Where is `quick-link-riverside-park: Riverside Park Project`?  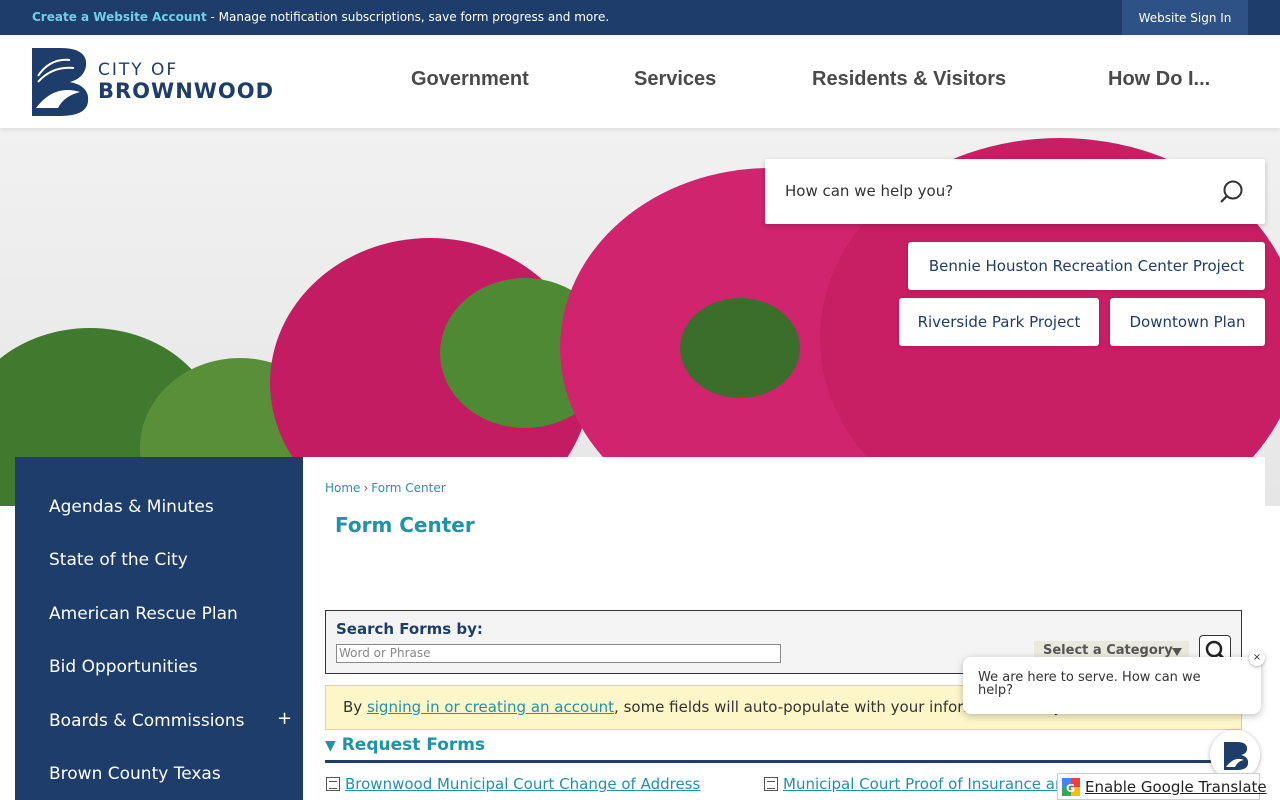
quick-link-riverside-park: Riverside Park Project is located at coordinates (999, 322).